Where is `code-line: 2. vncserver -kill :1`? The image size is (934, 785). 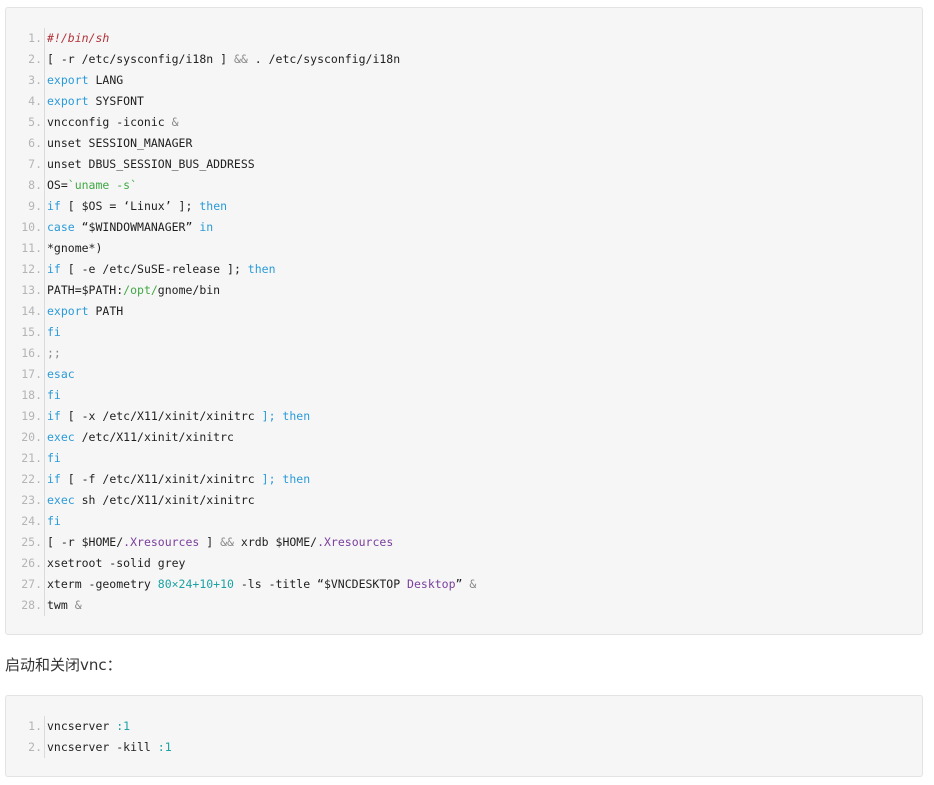
code-line: 2. vncserver -kill :1 is located at coordinates (464, 747).